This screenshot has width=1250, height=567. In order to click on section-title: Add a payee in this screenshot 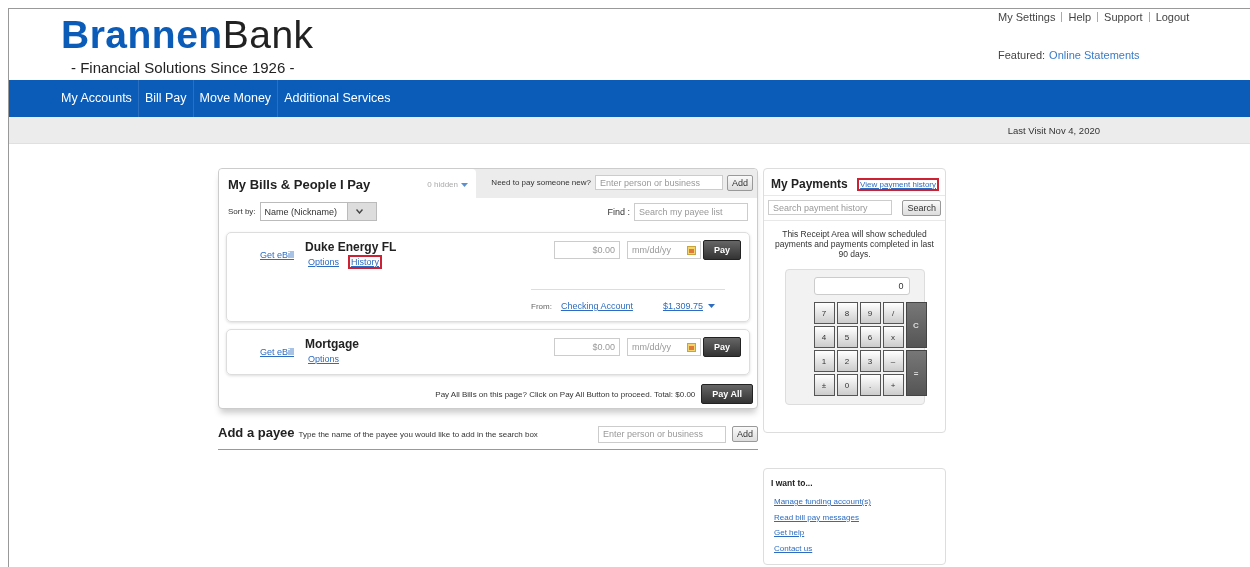, I will do `click(256, 432)`.